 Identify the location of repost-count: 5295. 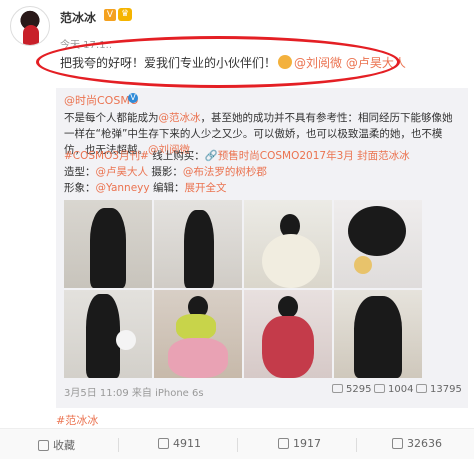
(351, 389).